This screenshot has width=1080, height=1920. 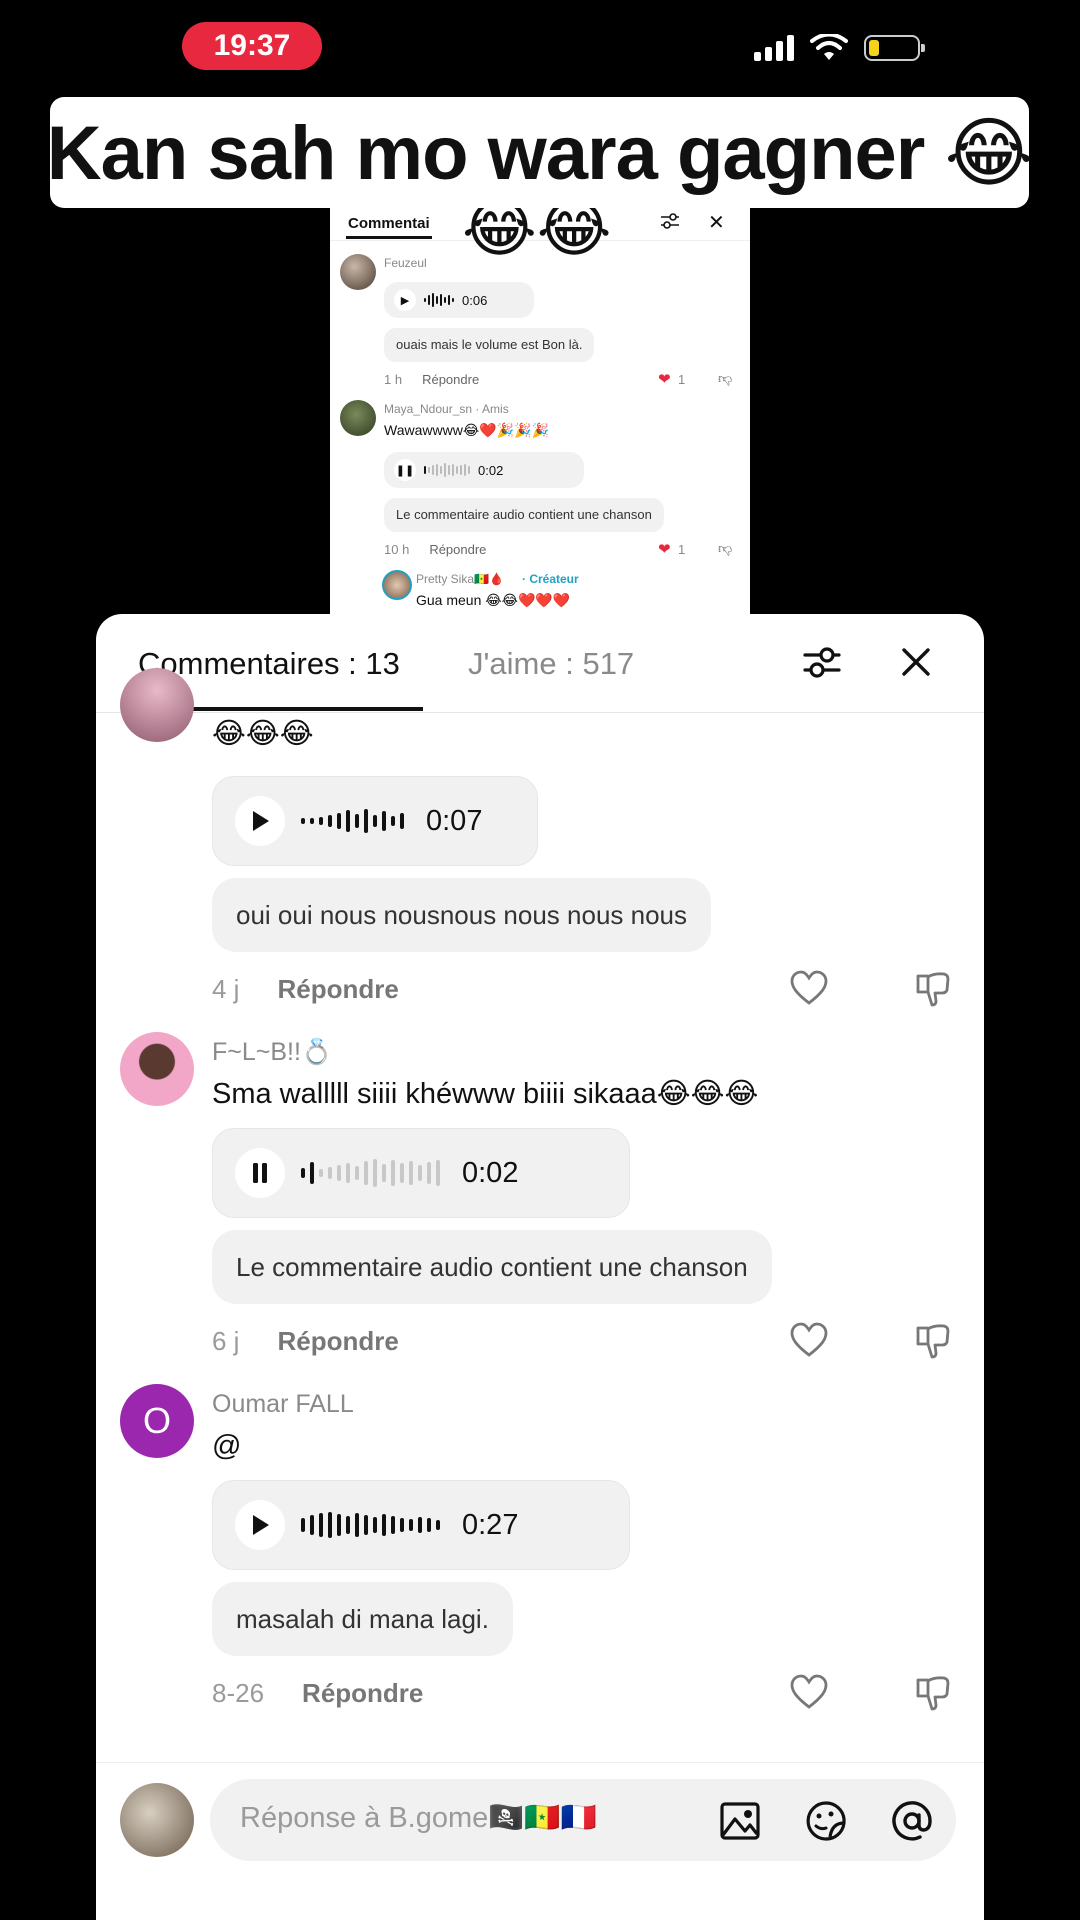 I want to click on mini-meta: 1 h Répondre, so click(x=431, y=379).